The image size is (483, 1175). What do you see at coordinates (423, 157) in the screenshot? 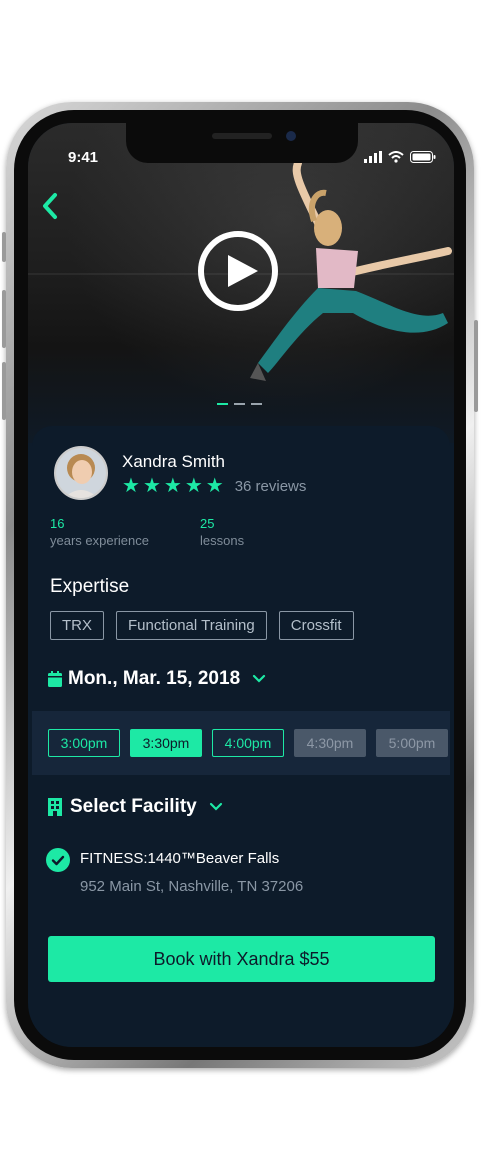
I see `battery-icon` at bounding box center [423, 157].